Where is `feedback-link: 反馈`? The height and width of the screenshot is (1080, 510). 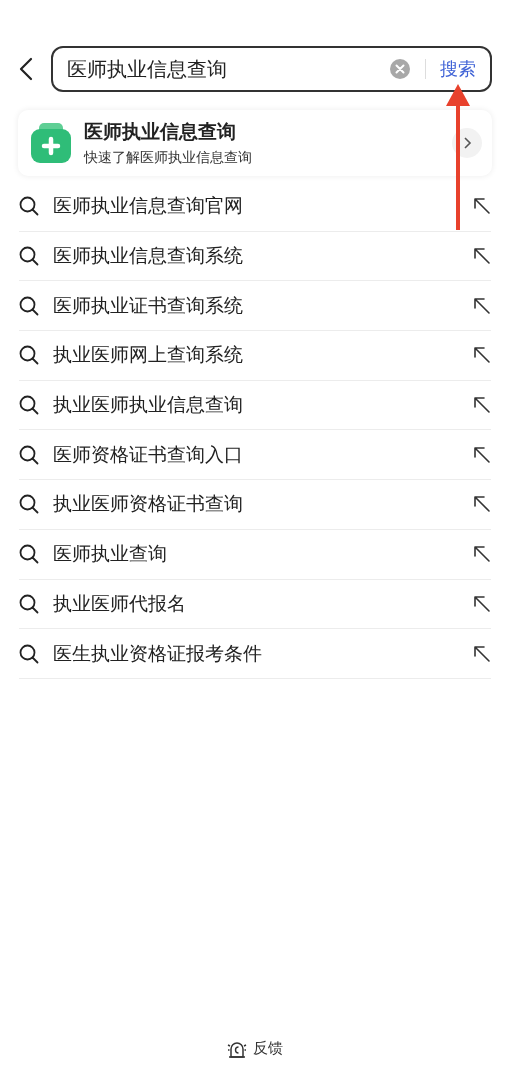
feedback-link: 反馈 is located at coordinates (255, 1048).